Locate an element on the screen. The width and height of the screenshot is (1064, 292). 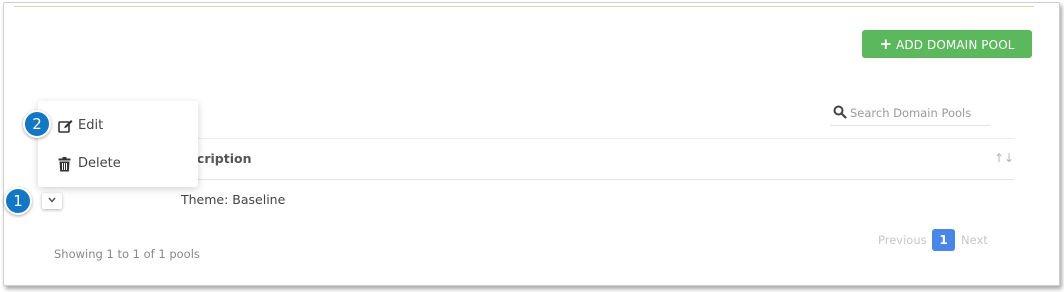
previous-page-button: Previous is located at coordinates (902, 240).